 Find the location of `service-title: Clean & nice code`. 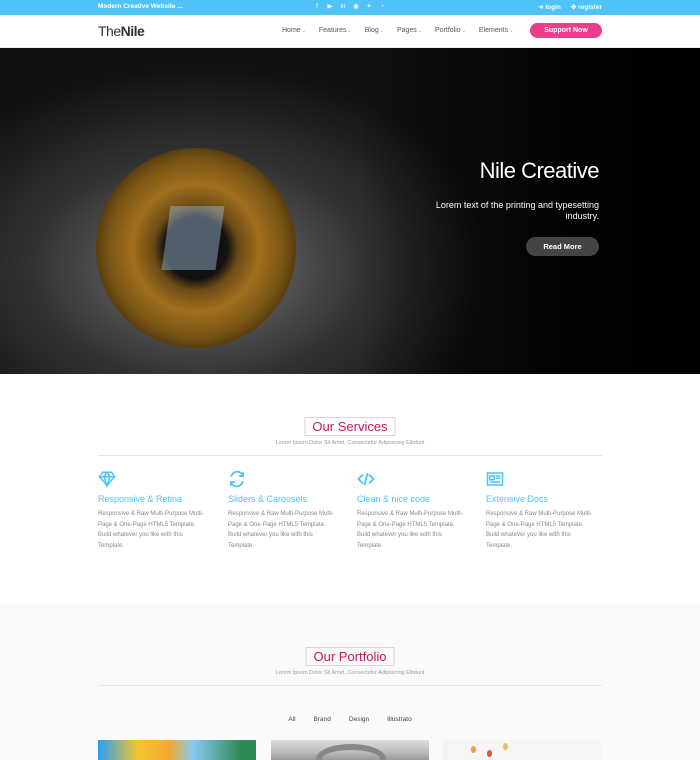

service-title: Clean & nice code is located at coordinates (394, 499).